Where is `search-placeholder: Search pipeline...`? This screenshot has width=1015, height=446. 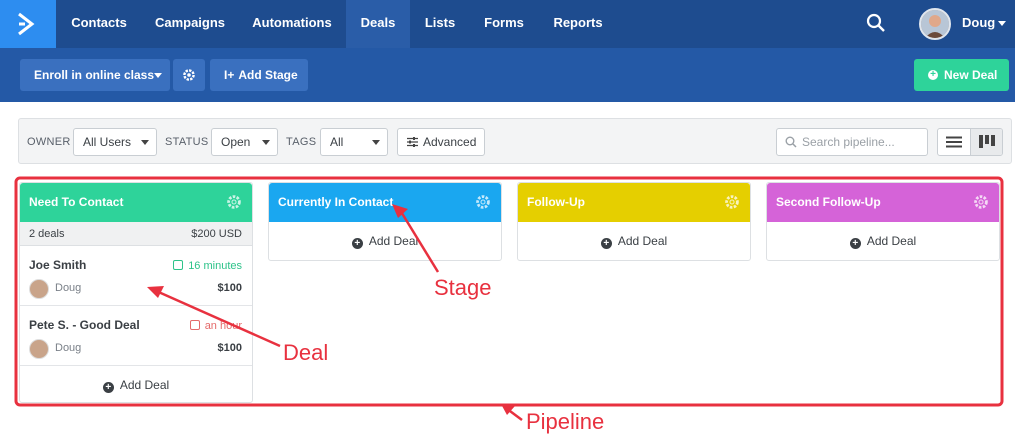
search-placeholder: Search pipeline... is located at coordinates (848, 142).